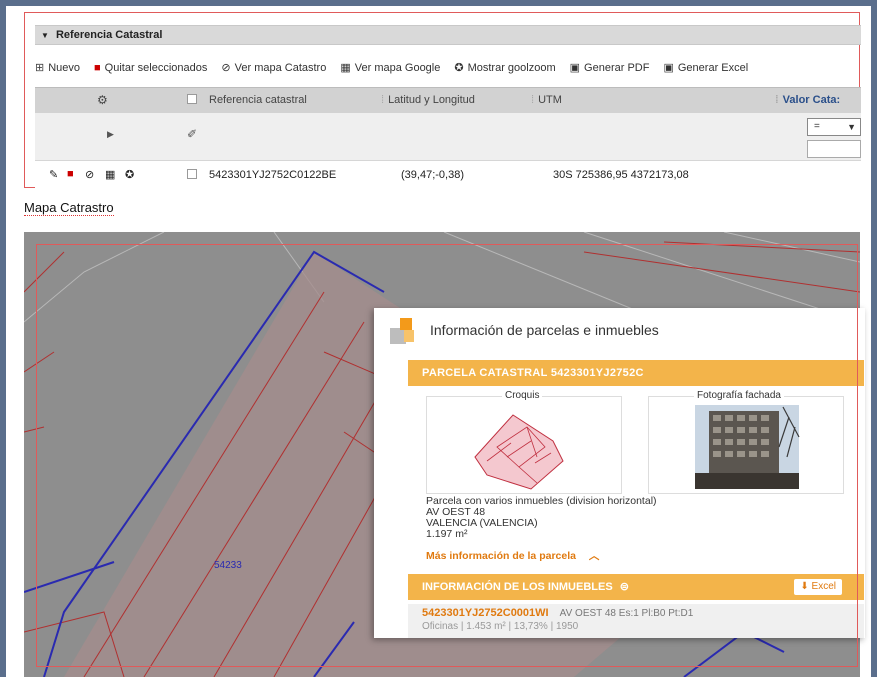 The width and height of the screenshot is (877, 677). What do you see at coordinates (226, 67) in the screenshot?
I see `catastro-icon: ⊘` at bounding box center [226, 67].